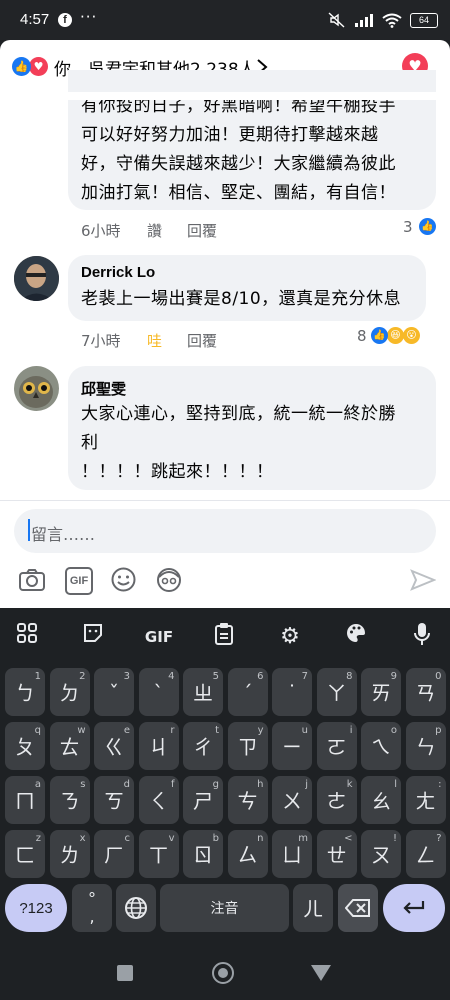  Describe the element at coordinates (93, 637) in the screenshot. I see `sticker-icon` at that location.